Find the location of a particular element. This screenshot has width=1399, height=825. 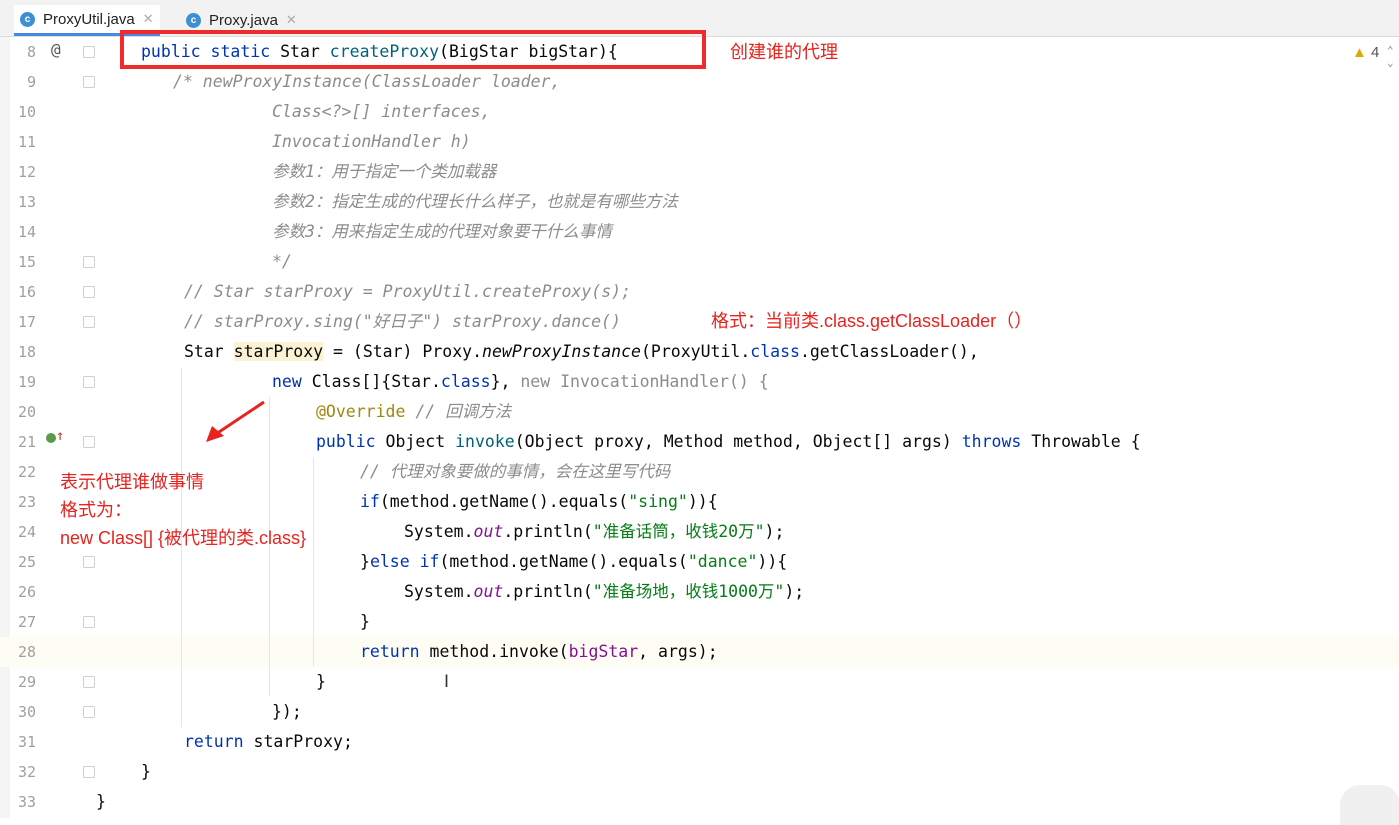

code-line-32: } is located at coordinates (699, 772).